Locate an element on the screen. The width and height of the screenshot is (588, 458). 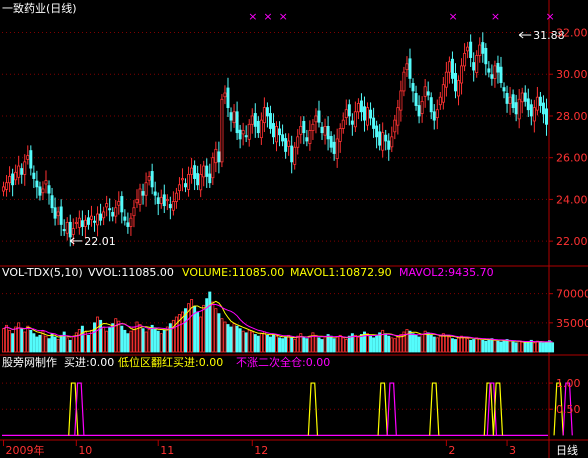
volume-value: VOLUME:11085.00 is located at coordinates (233, 272).